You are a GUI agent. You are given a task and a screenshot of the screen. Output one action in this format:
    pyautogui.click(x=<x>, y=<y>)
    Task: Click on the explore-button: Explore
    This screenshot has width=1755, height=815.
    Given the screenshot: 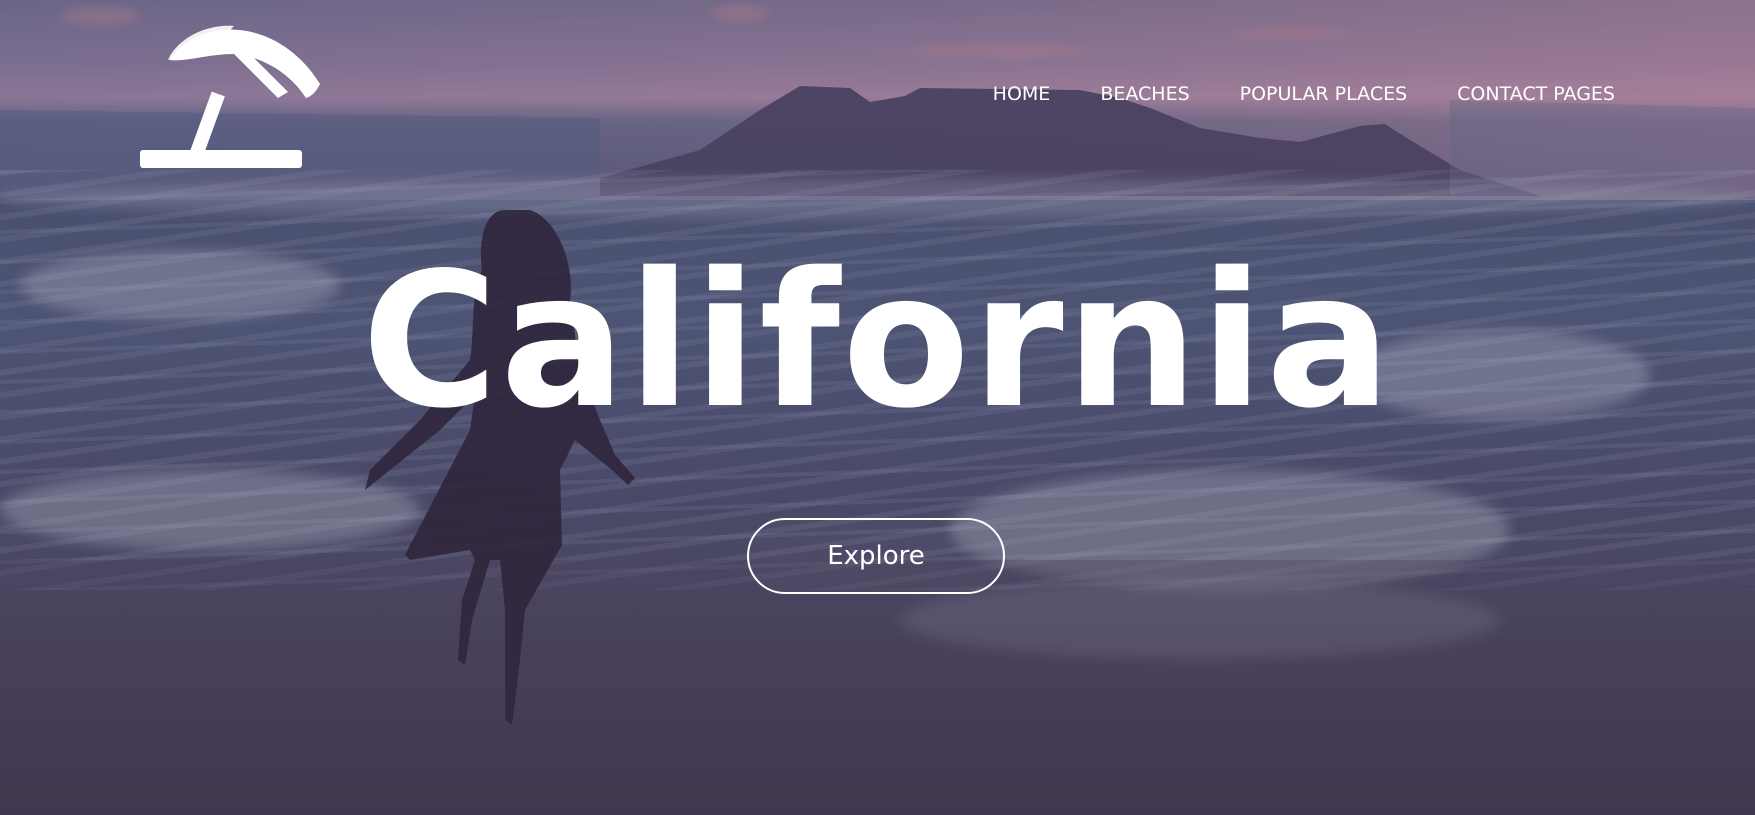 What is the action you would take?
    pyautogui.click(x=876, y=556)
    